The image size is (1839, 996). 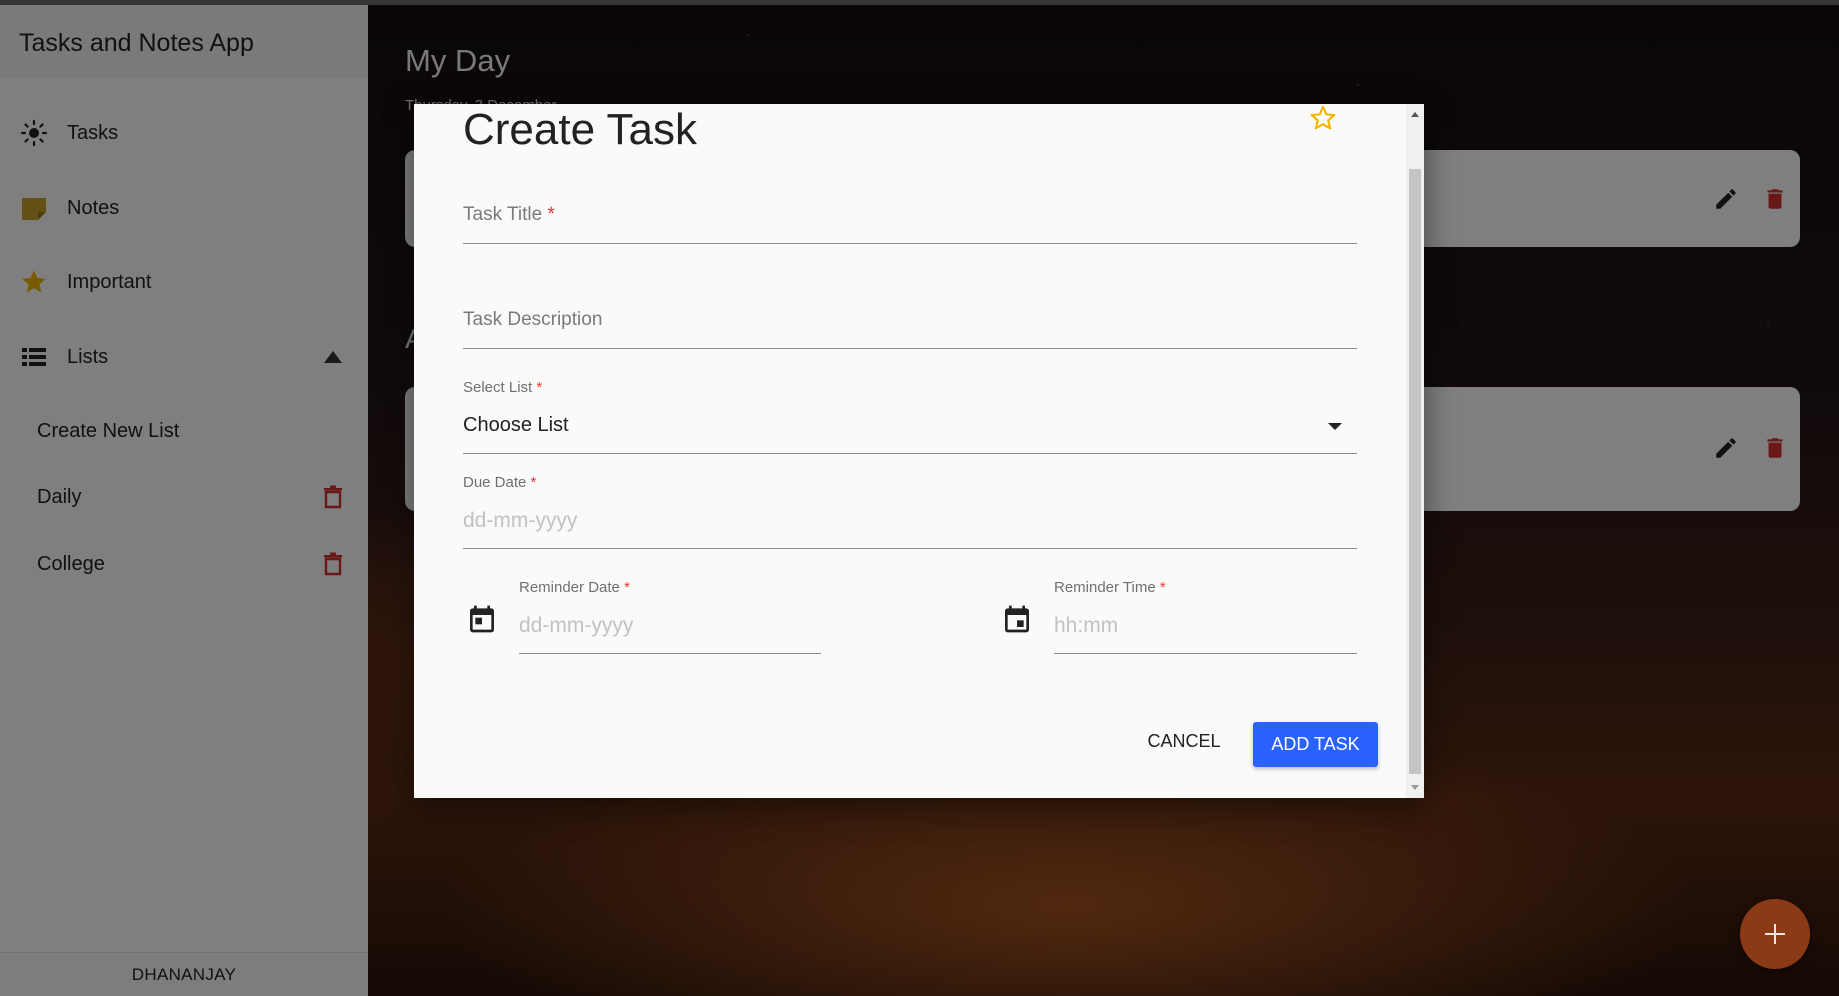 I want to click on due-date-input: dd-mm-yyyy, so click(x=520, y=521).